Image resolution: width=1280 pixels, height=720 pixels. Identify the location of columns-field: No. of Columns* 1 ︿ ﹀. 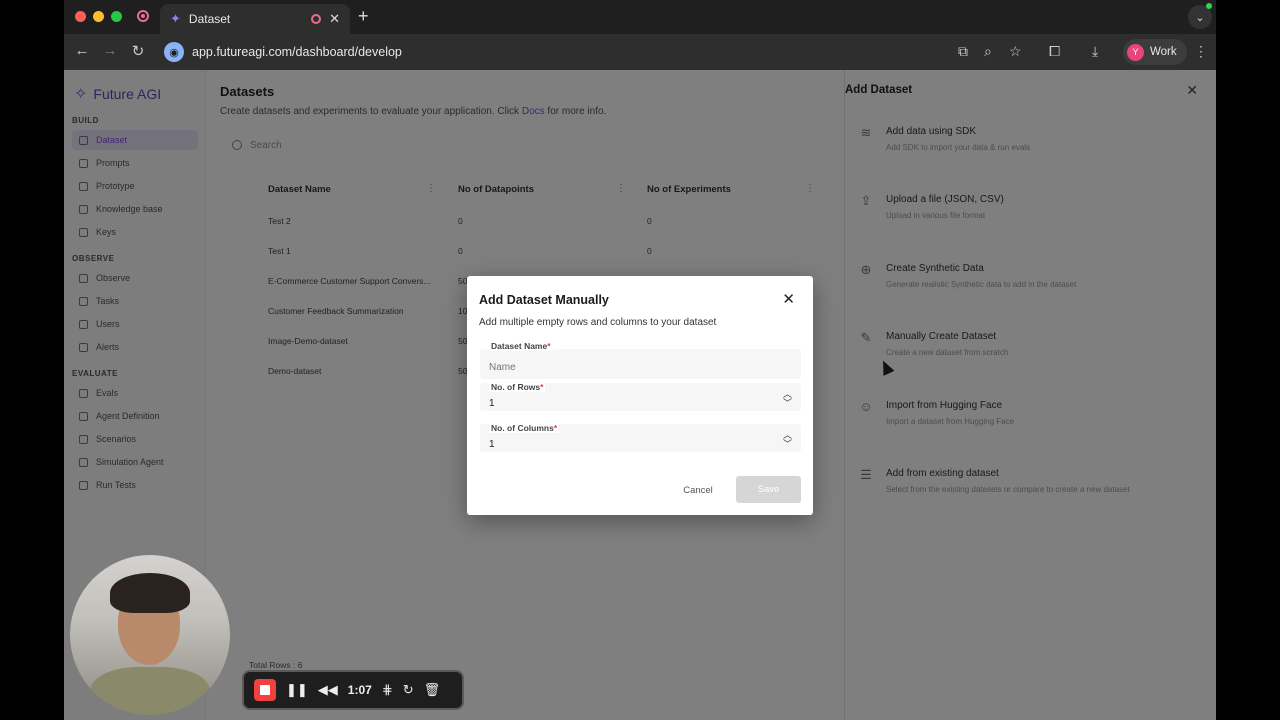
(640, 437).